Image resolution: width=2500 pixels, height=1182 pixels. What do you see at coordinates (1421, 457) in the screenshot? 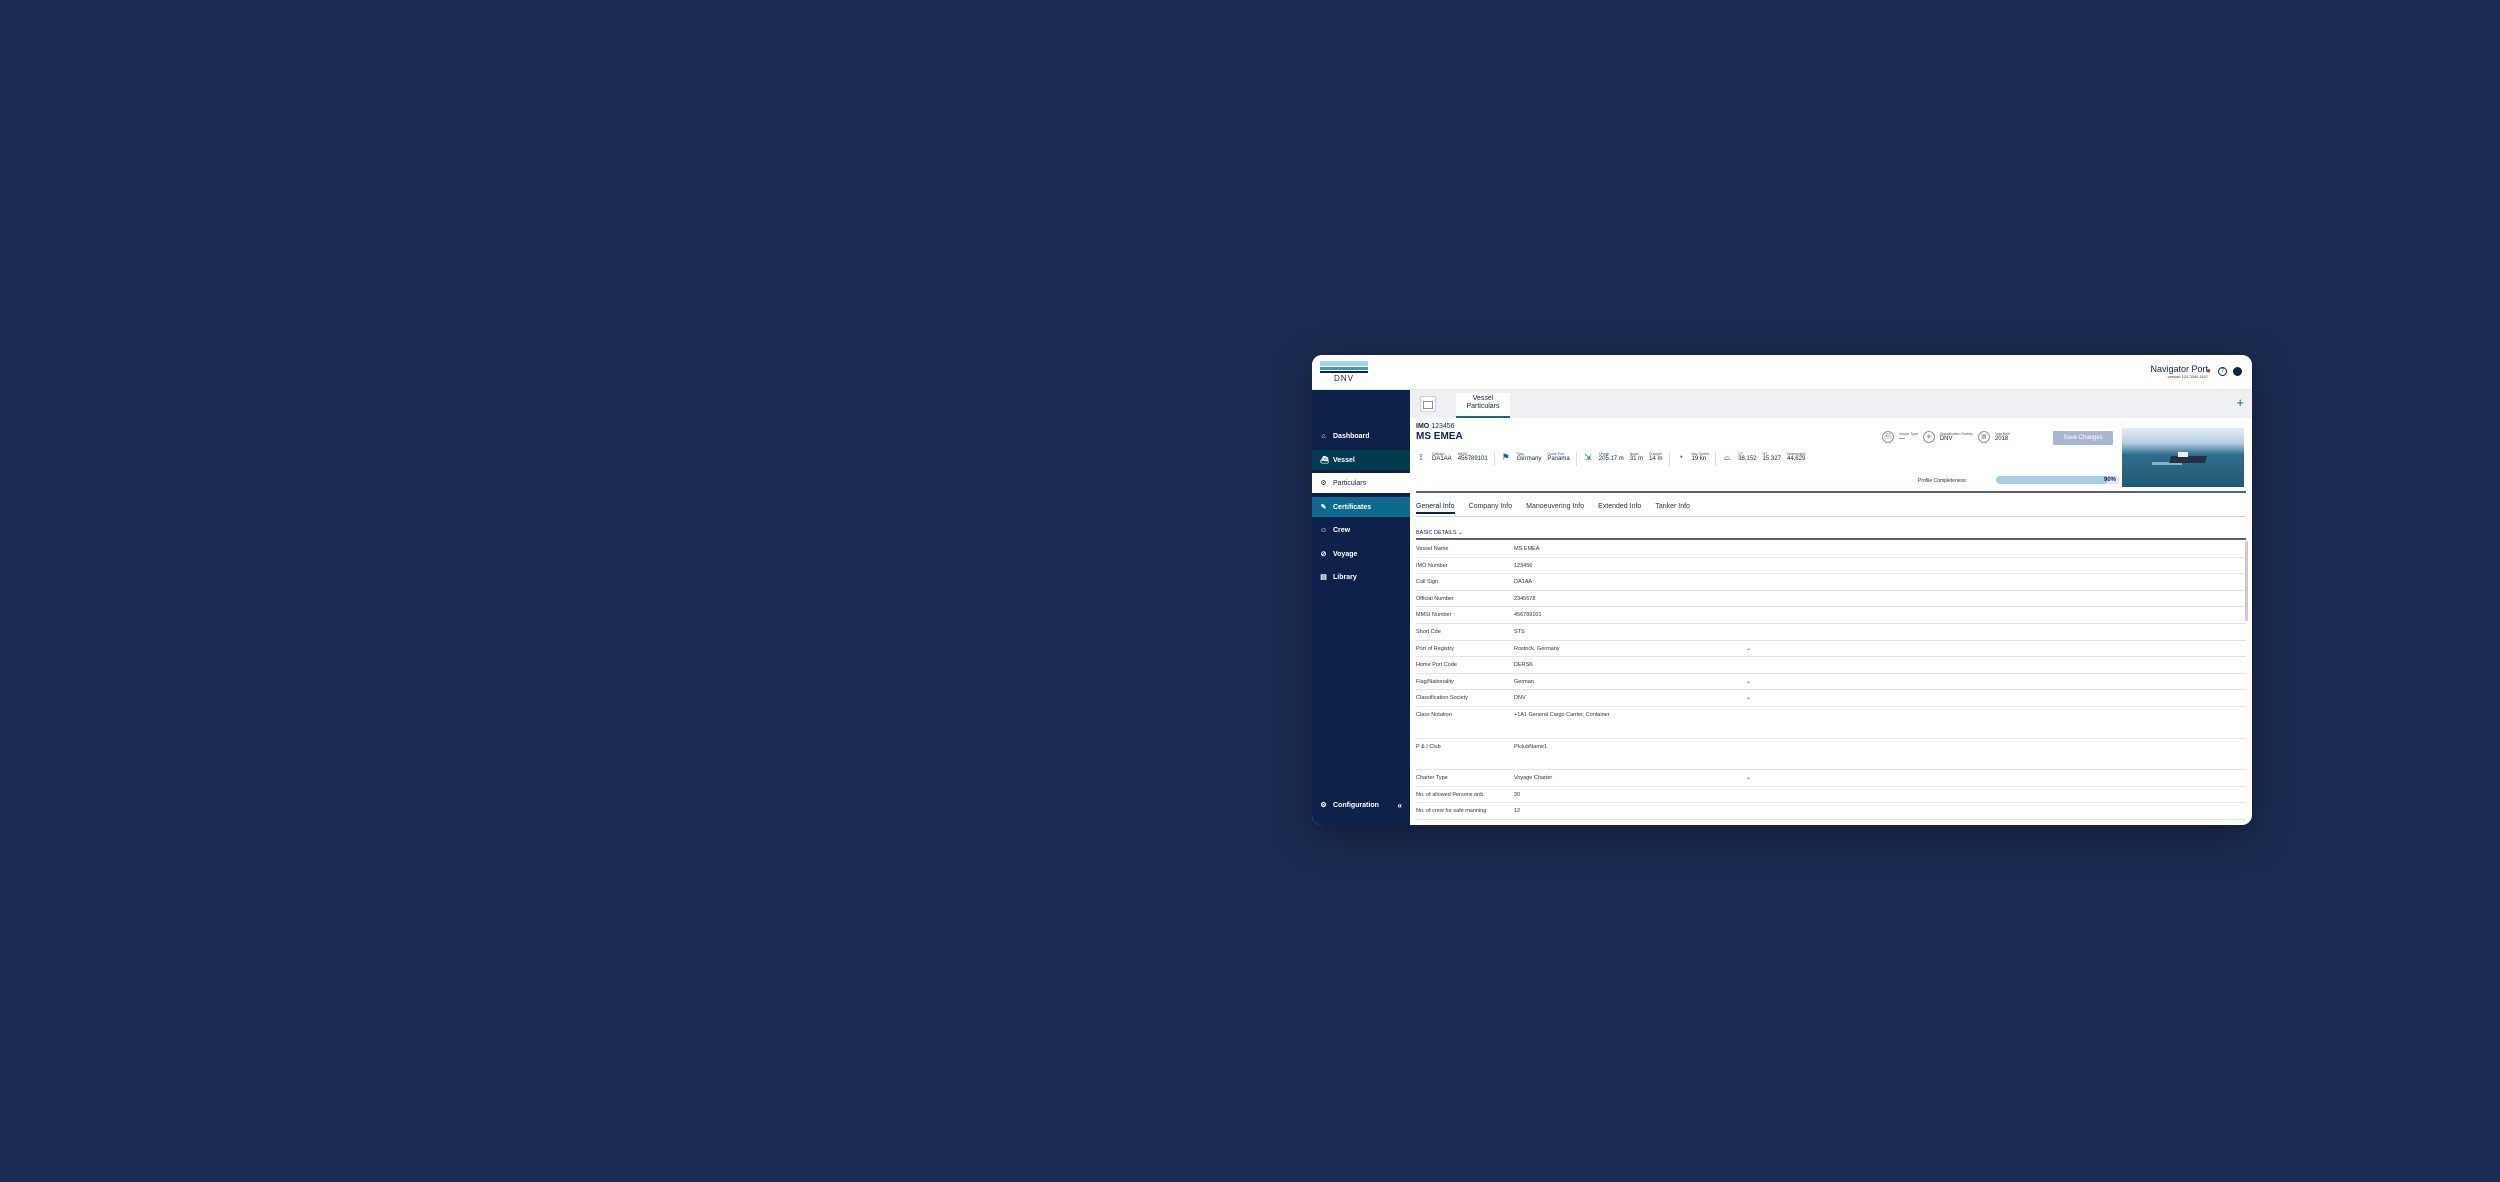
I see `antenna-icon: ⟟` at bounding box center [1421, 457].